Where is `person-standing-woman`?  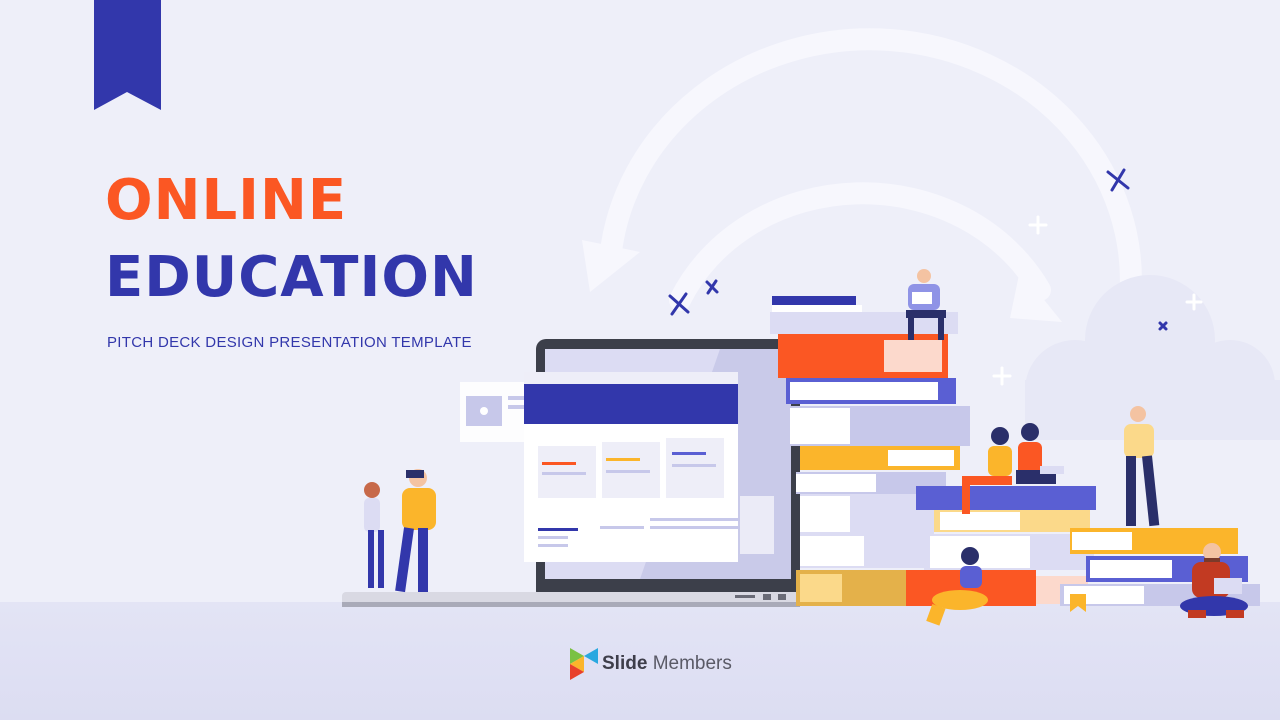
person-standing-woman is located at coordinates (374, 535).